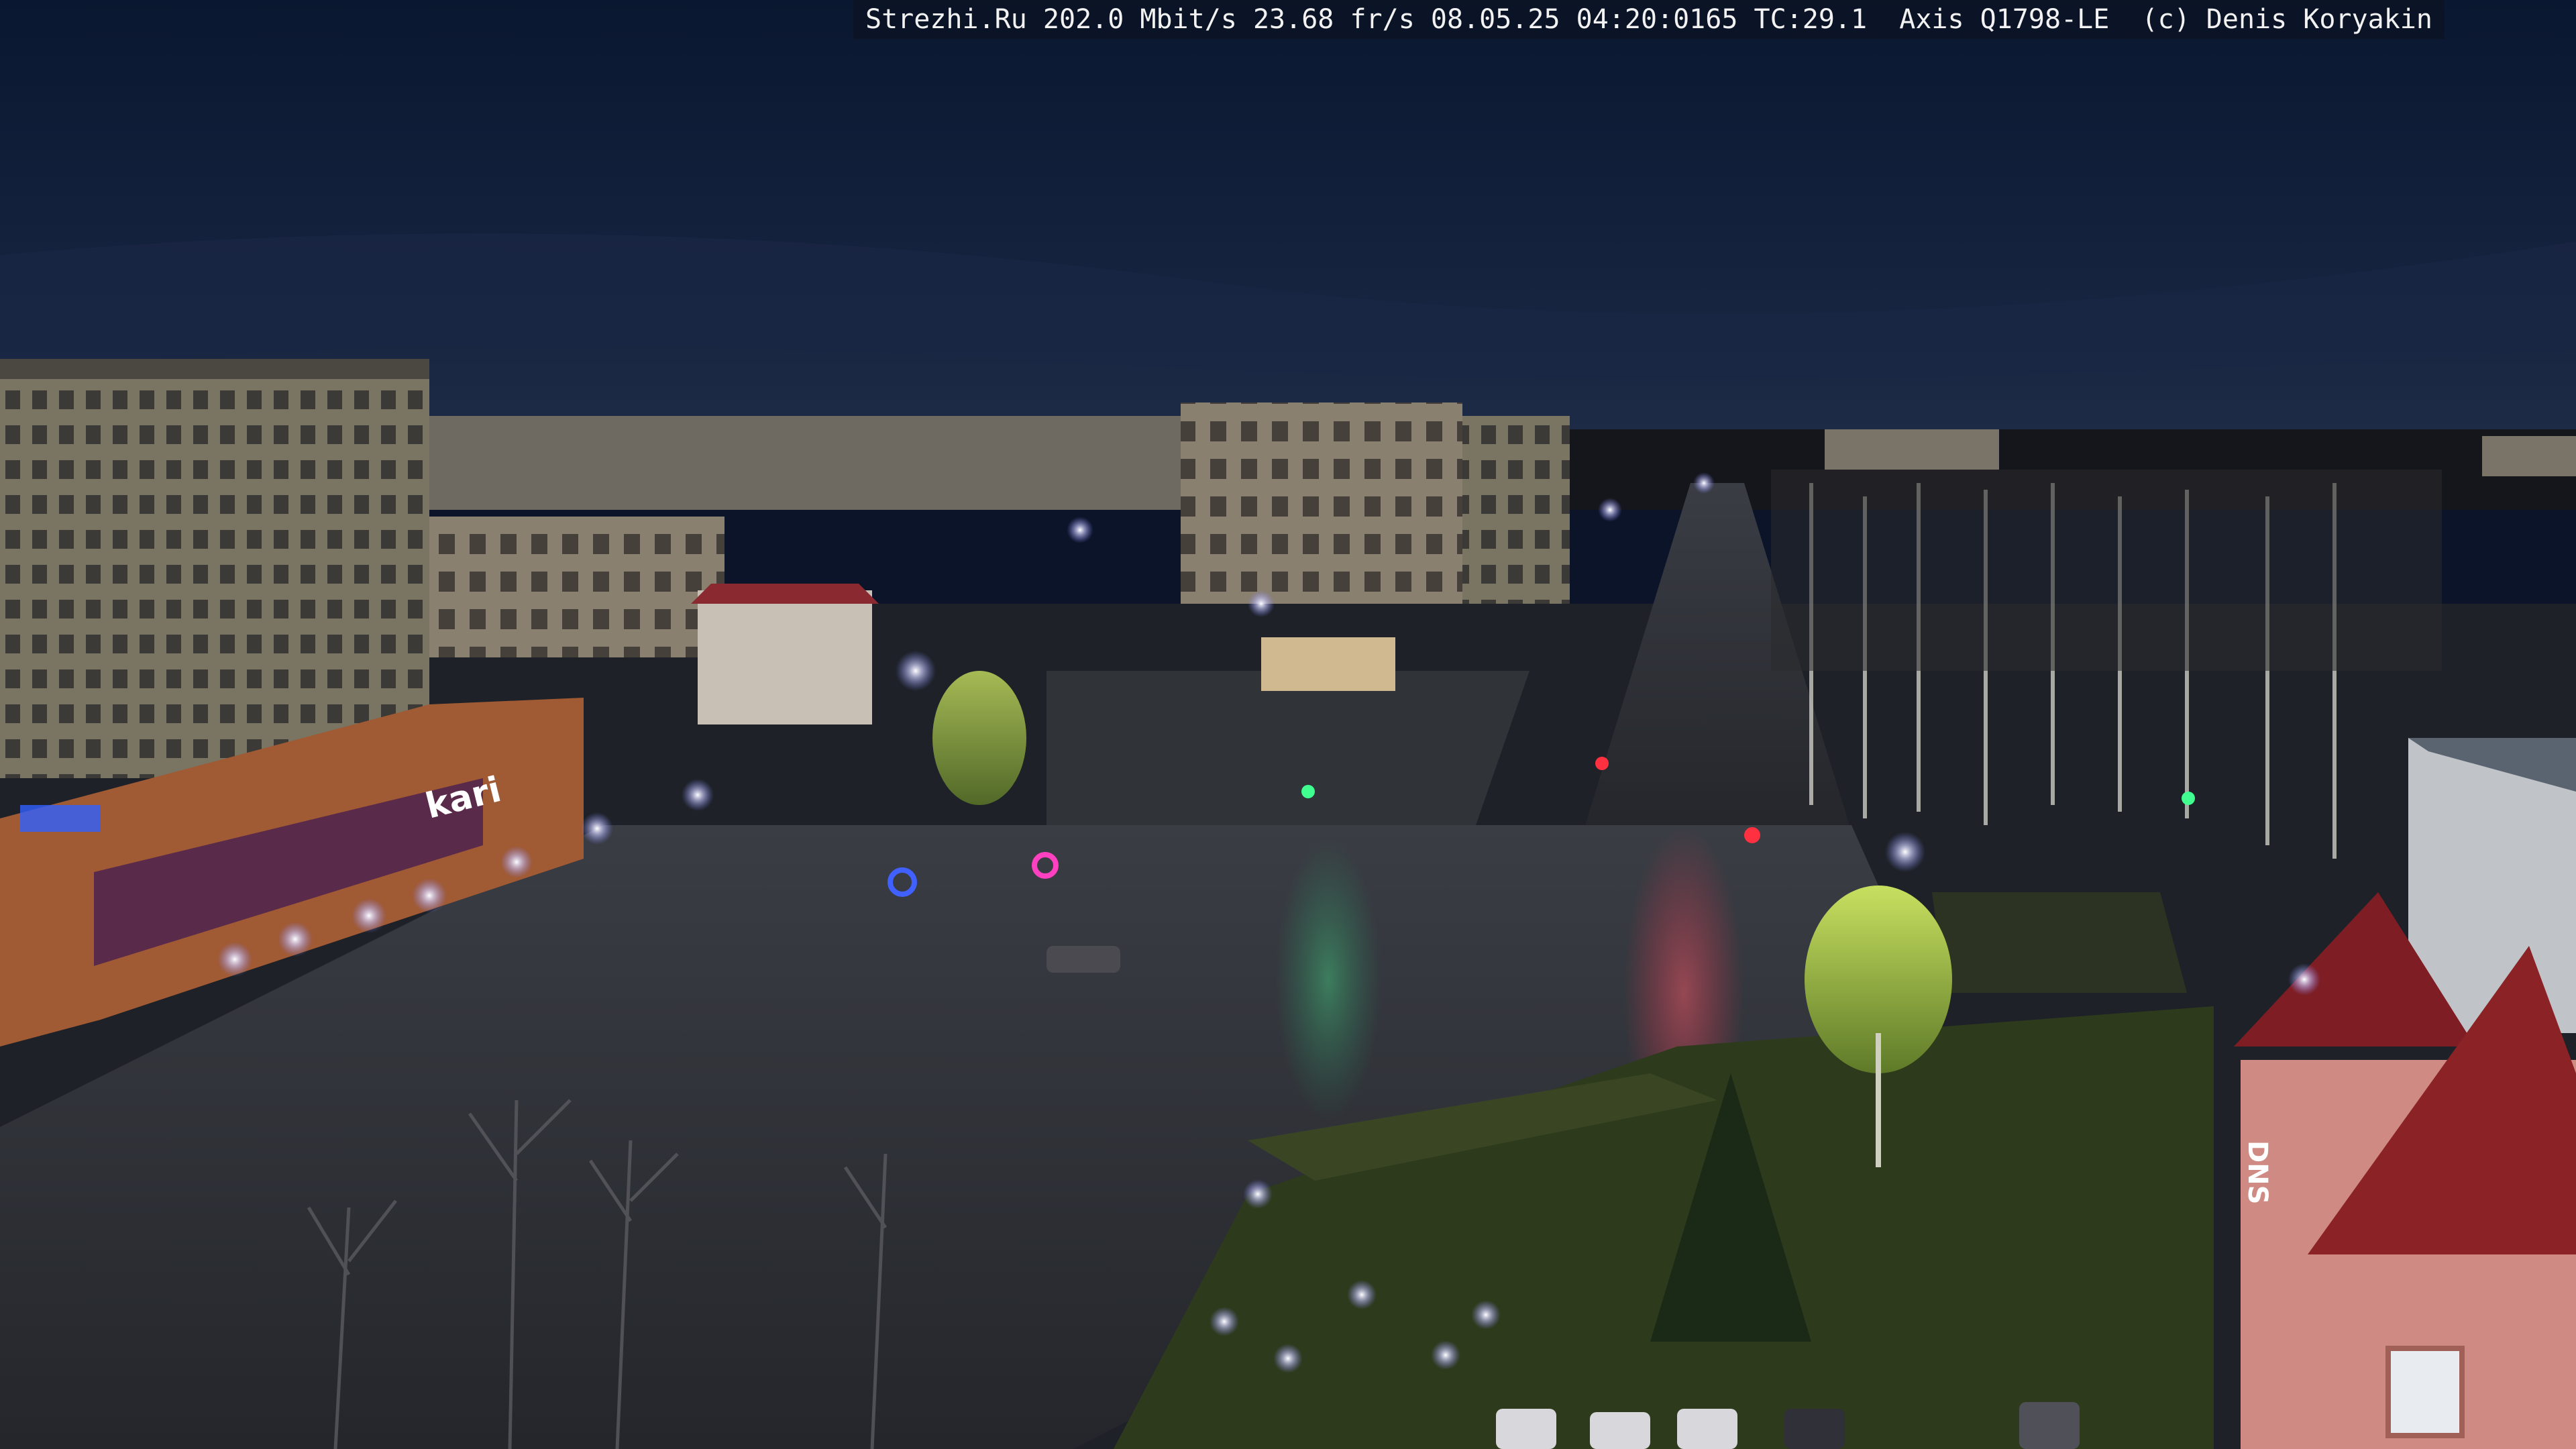  Describe the element at coordinates (1328, 664) in the screenshot. I see `plaza-kiosk` at that location.